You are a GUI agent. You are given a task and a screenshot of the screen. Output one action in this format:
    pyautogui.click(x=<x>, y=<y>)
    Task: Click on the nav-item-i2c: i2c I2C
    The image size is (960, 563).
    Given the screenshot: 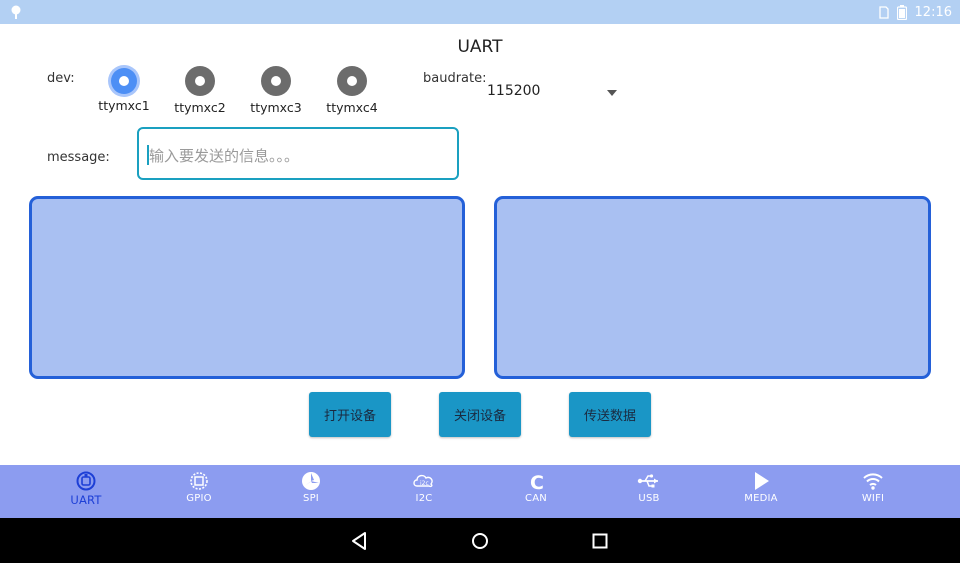 What is the action you would take?
    pyautogui.click(x=424, y=487)
    